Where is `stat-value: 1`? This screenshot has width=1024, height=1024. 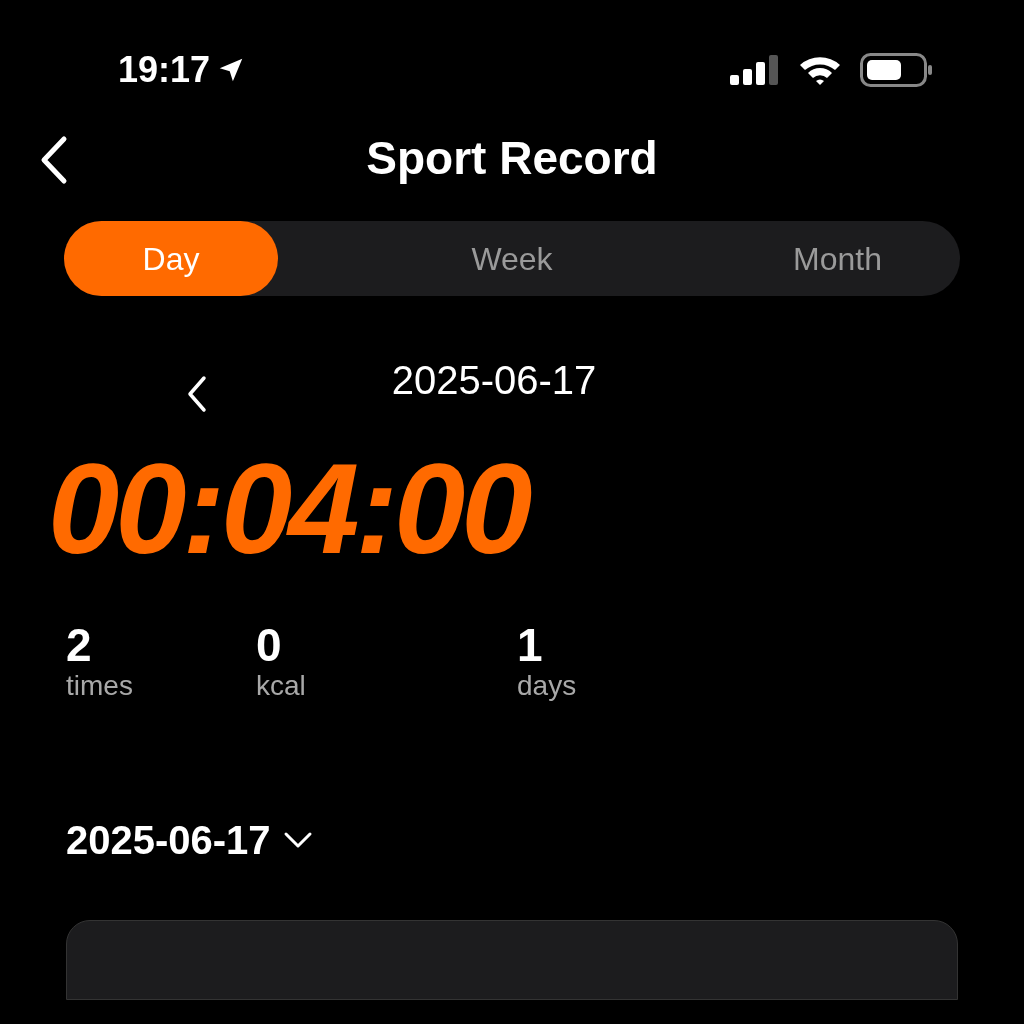
stat-value: 1 is located at coordinates (530, 645).